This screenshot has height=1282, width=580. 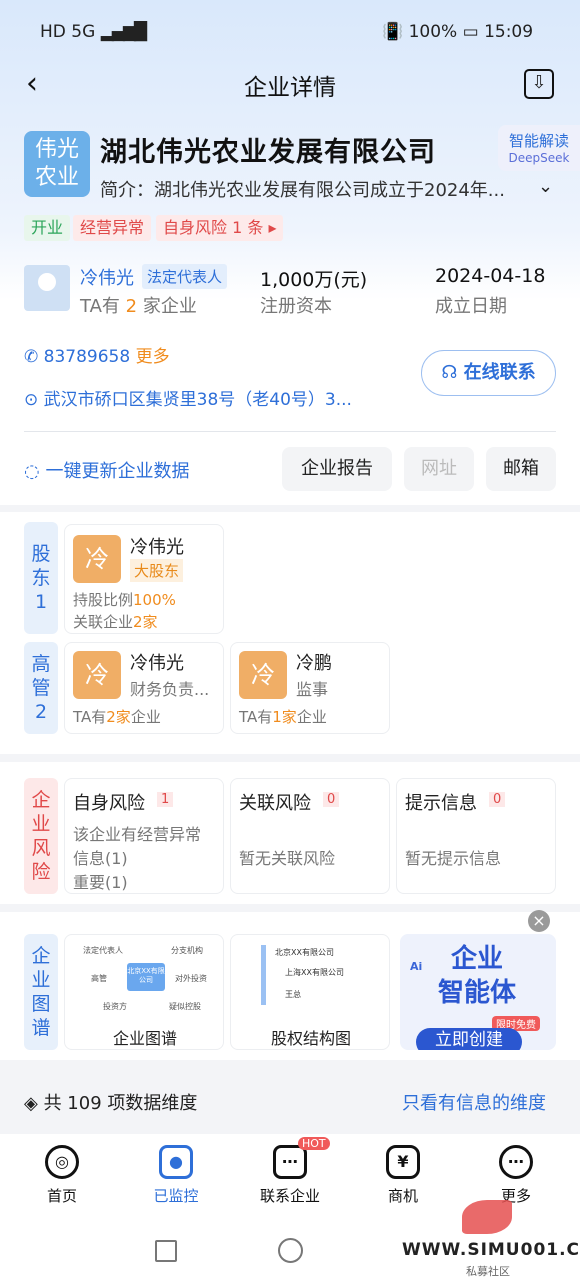 I want to click on create-agent-button: 立即创建, so click(x=469, y=1039).